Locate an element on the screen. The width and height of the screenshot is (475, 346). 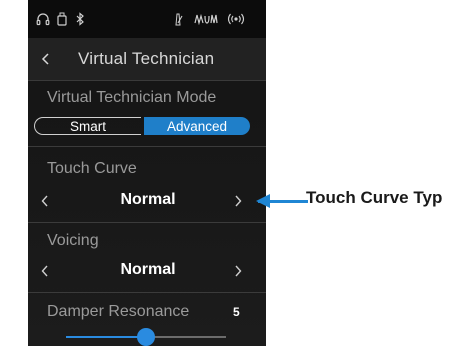
callout-label: Touch Curve Typ is located at coordinates (374, 197).